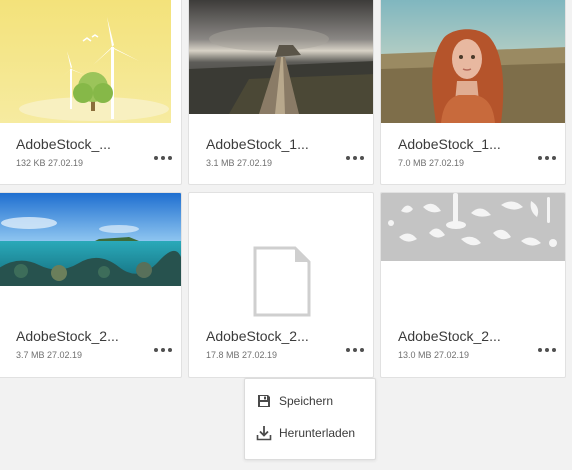 The image size is (572, 470). I want to click on menu-item-download: Herunterladen, so click(305, 433).